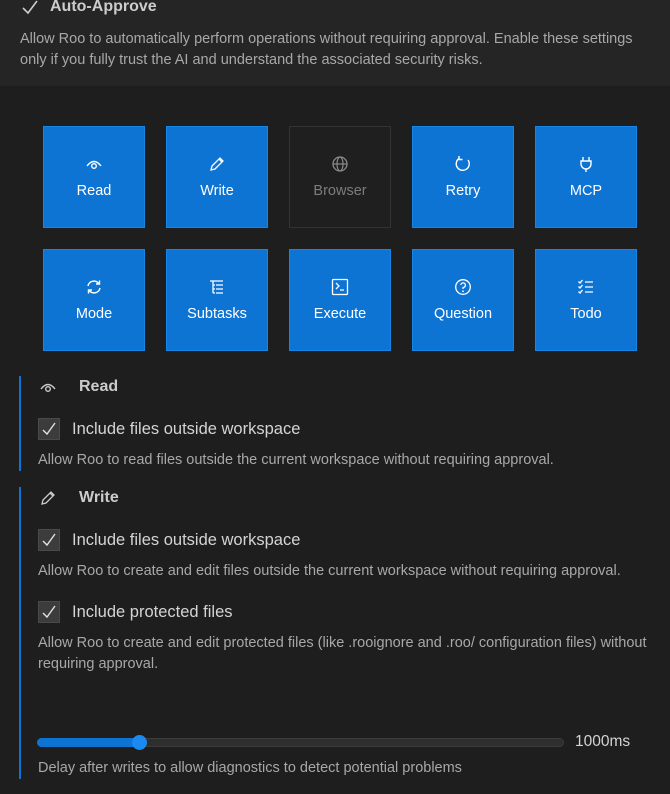  What do you see at coordinates (340, 300) in the screenshot?
I see `toggle-execute: Execute` at bounding box center [340, 300].